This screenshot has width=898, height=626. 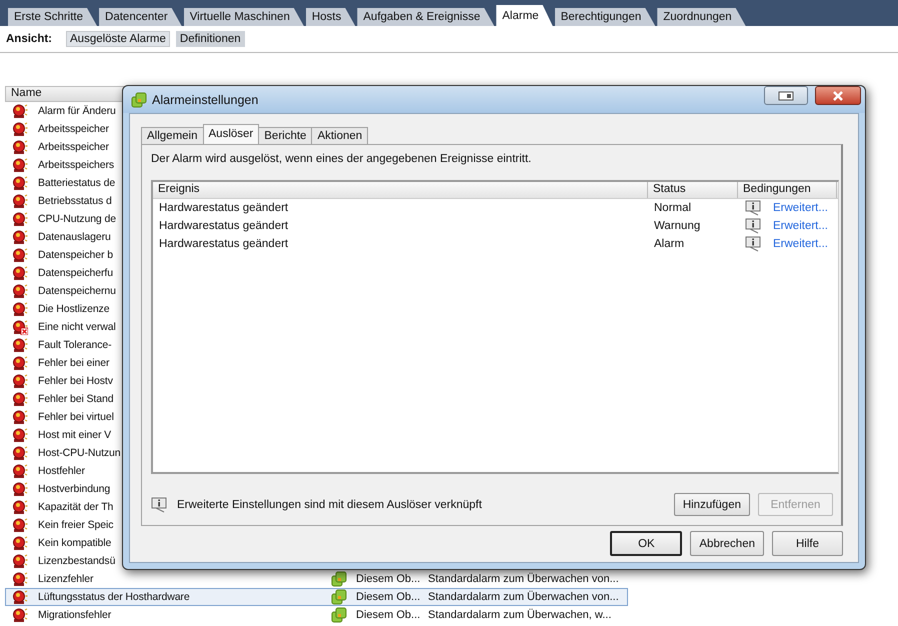 I want to click on alarm-name: Host-CPU-Nutzun, so click(x=79, y=453).